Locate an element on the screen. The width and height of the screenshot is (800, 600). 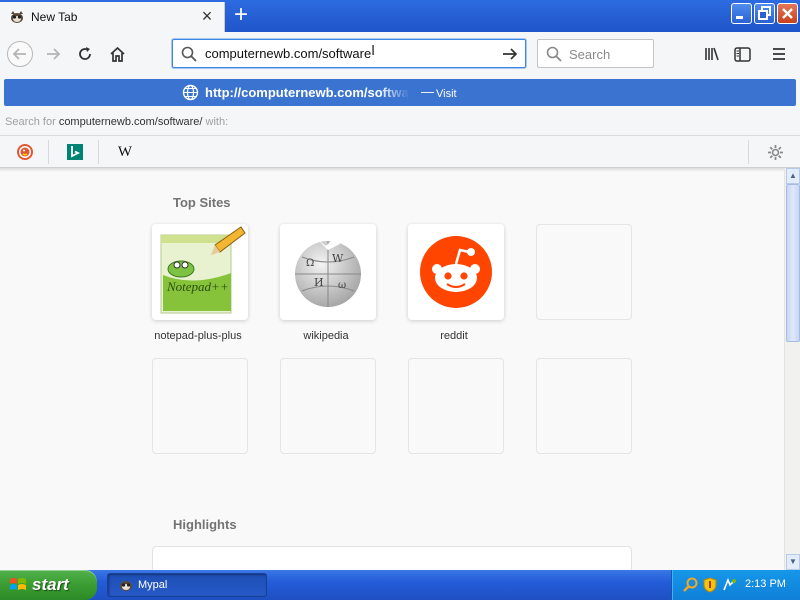
highlights-heading: Highlights is located at coordinates (205, 524).